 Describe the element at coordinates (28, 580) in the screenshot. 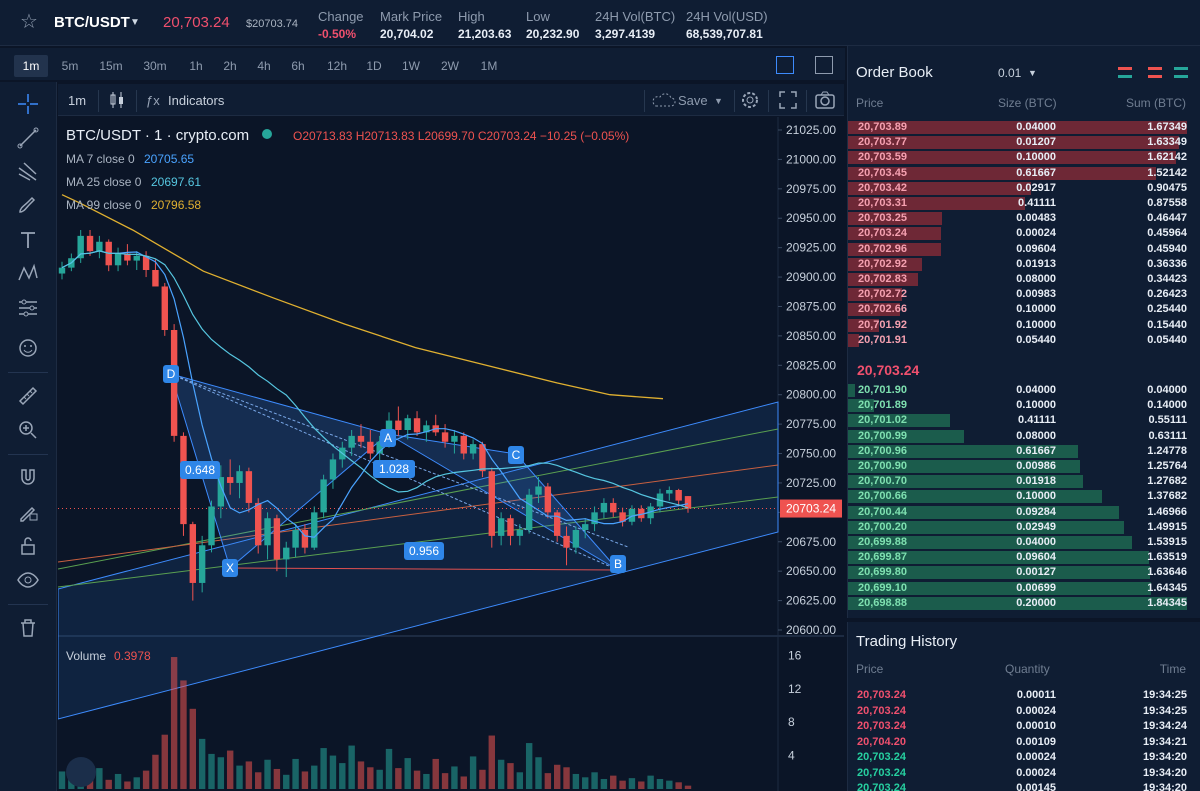

I see `eye-icon` at that location.